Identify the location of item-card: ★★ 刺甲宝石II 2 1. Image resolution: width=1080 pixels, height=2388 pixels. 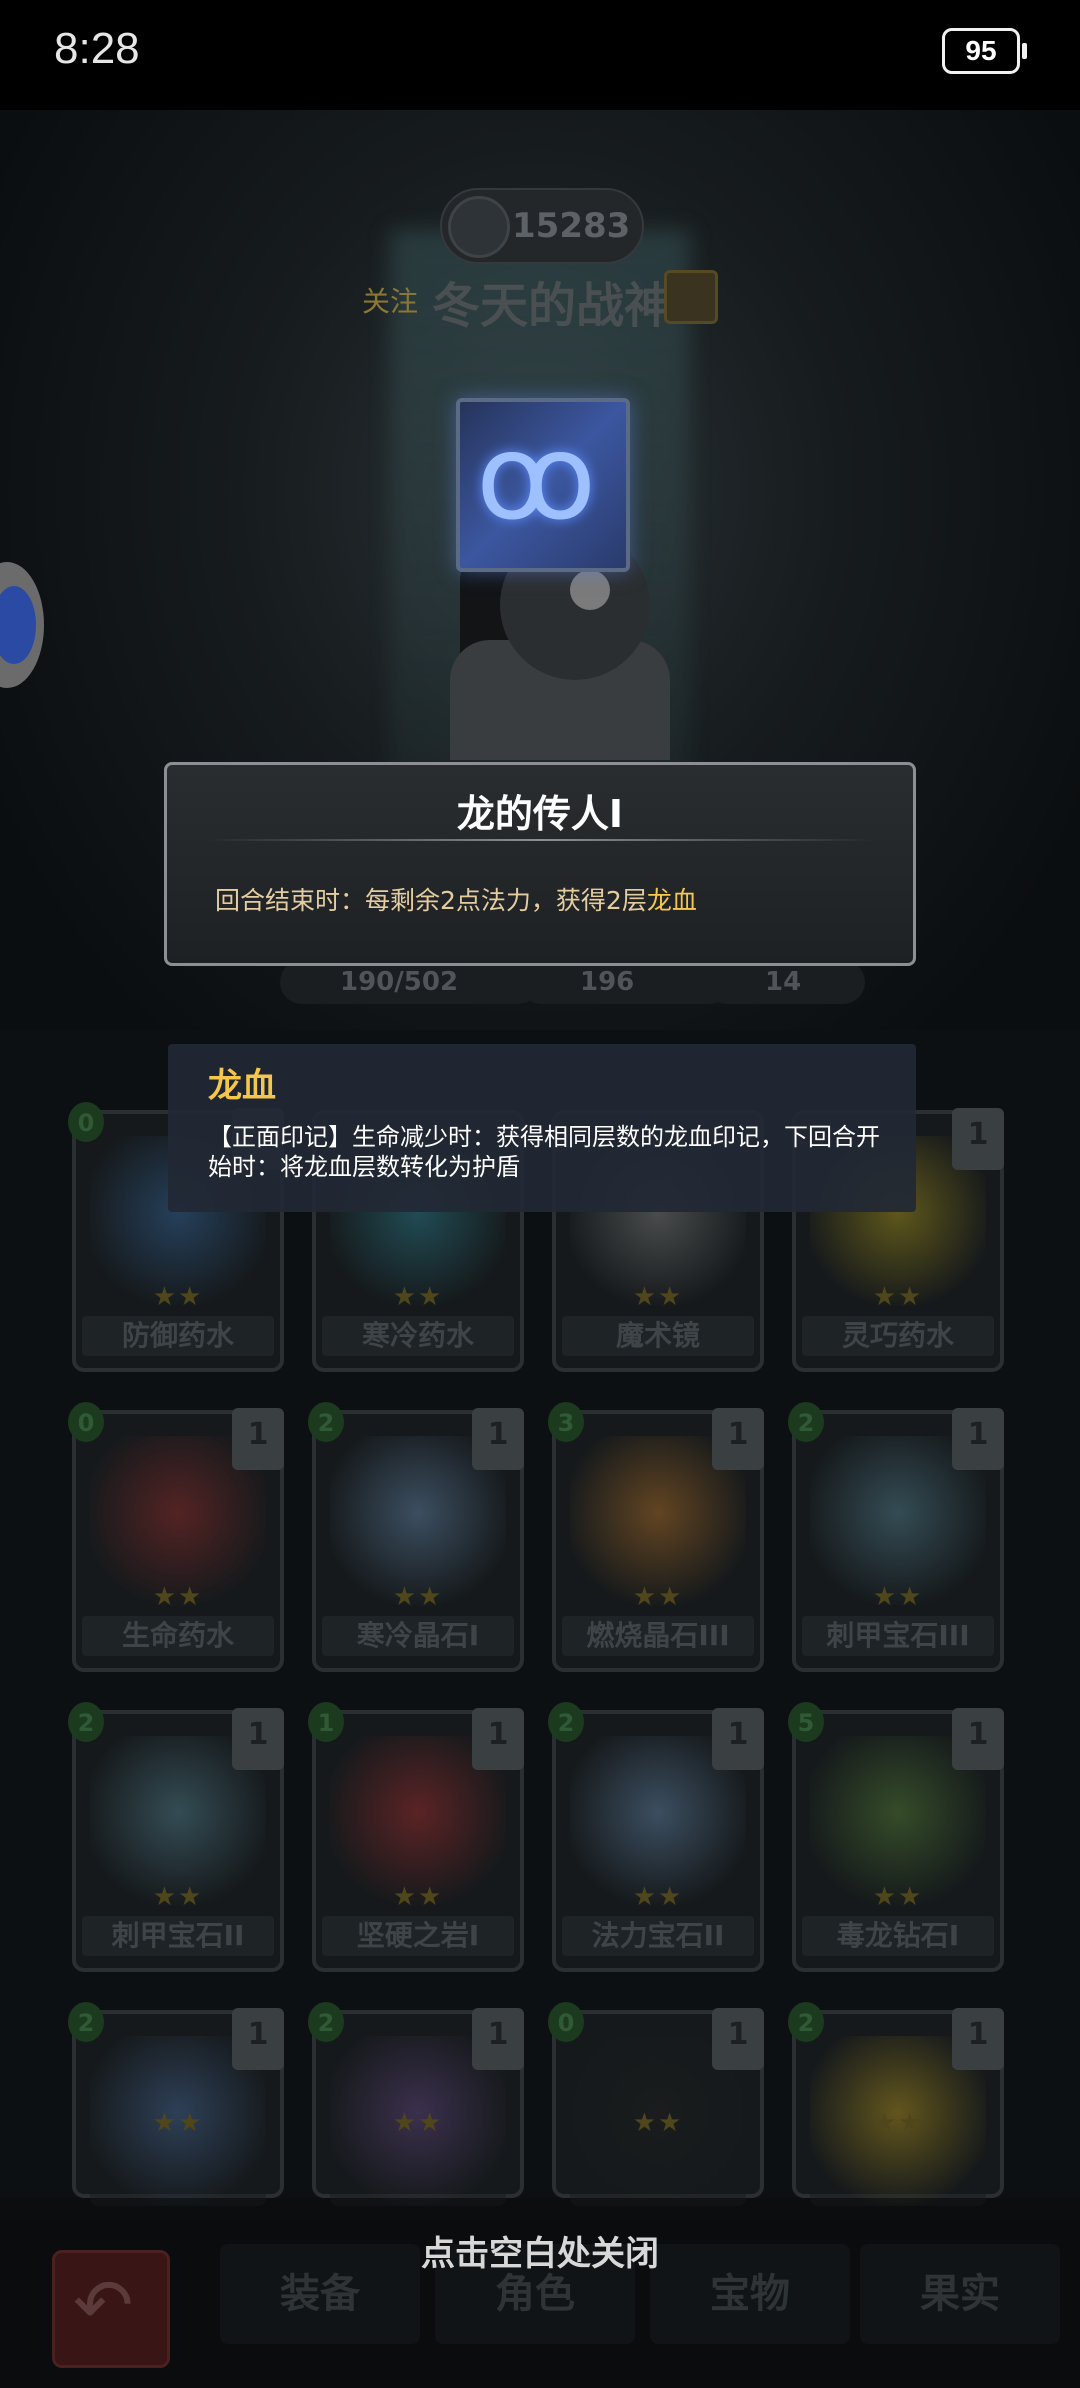
(176, 1837).